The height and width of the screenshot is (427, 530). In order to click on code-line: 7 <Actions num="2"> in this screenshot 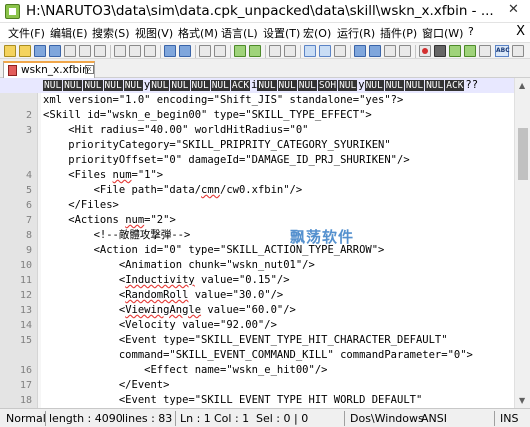, I will do `click(257, 220)`.